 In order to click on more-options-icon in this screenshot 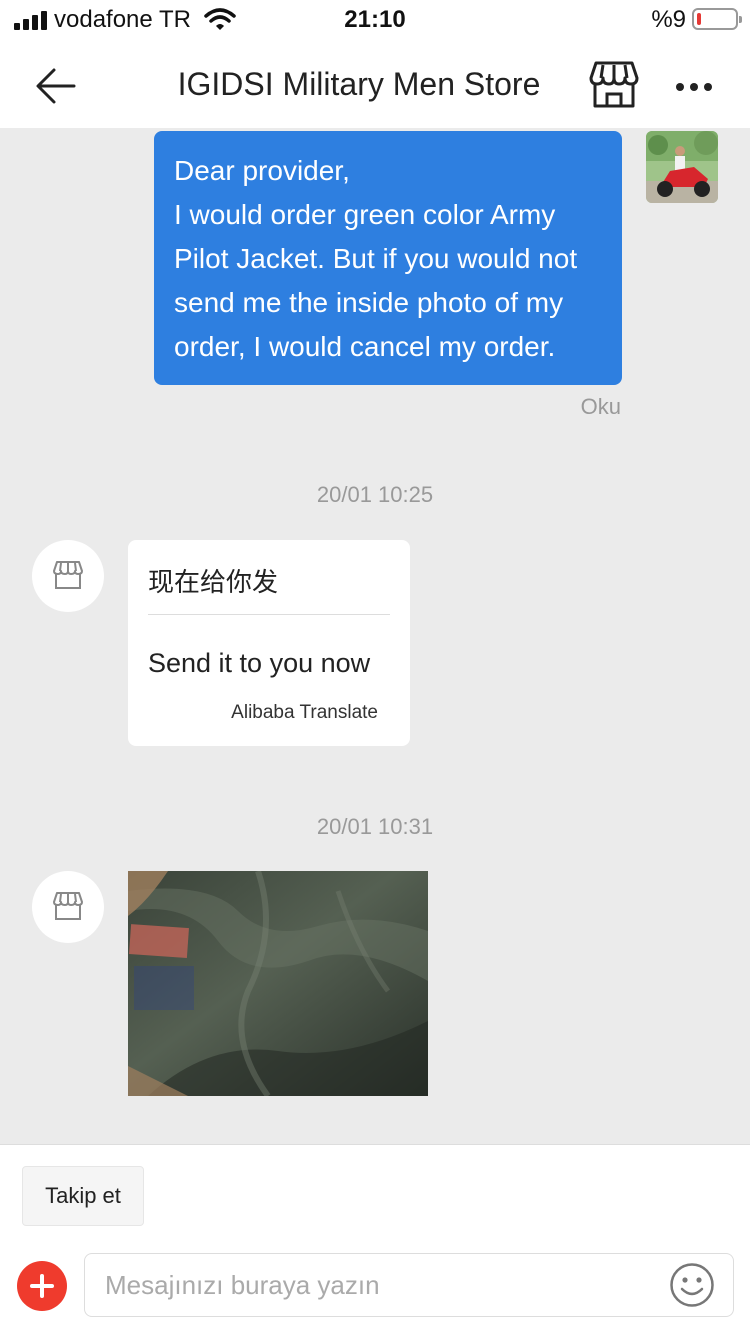, I will do `click(694, 86)`.